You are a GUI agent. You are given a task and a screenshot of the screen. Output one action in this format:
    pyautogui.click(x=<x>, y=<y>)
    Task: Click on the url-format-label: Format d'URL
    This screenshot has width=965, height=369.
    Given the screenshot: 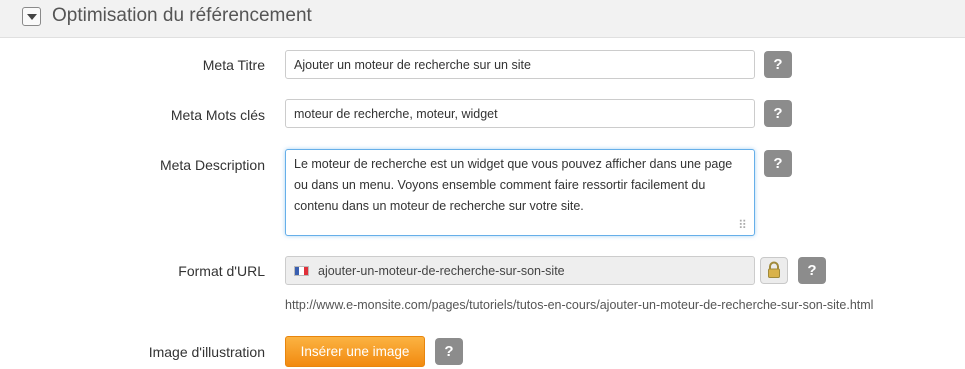 What is the action you would take?
    pyautogui.click(x=221, y=271)
    